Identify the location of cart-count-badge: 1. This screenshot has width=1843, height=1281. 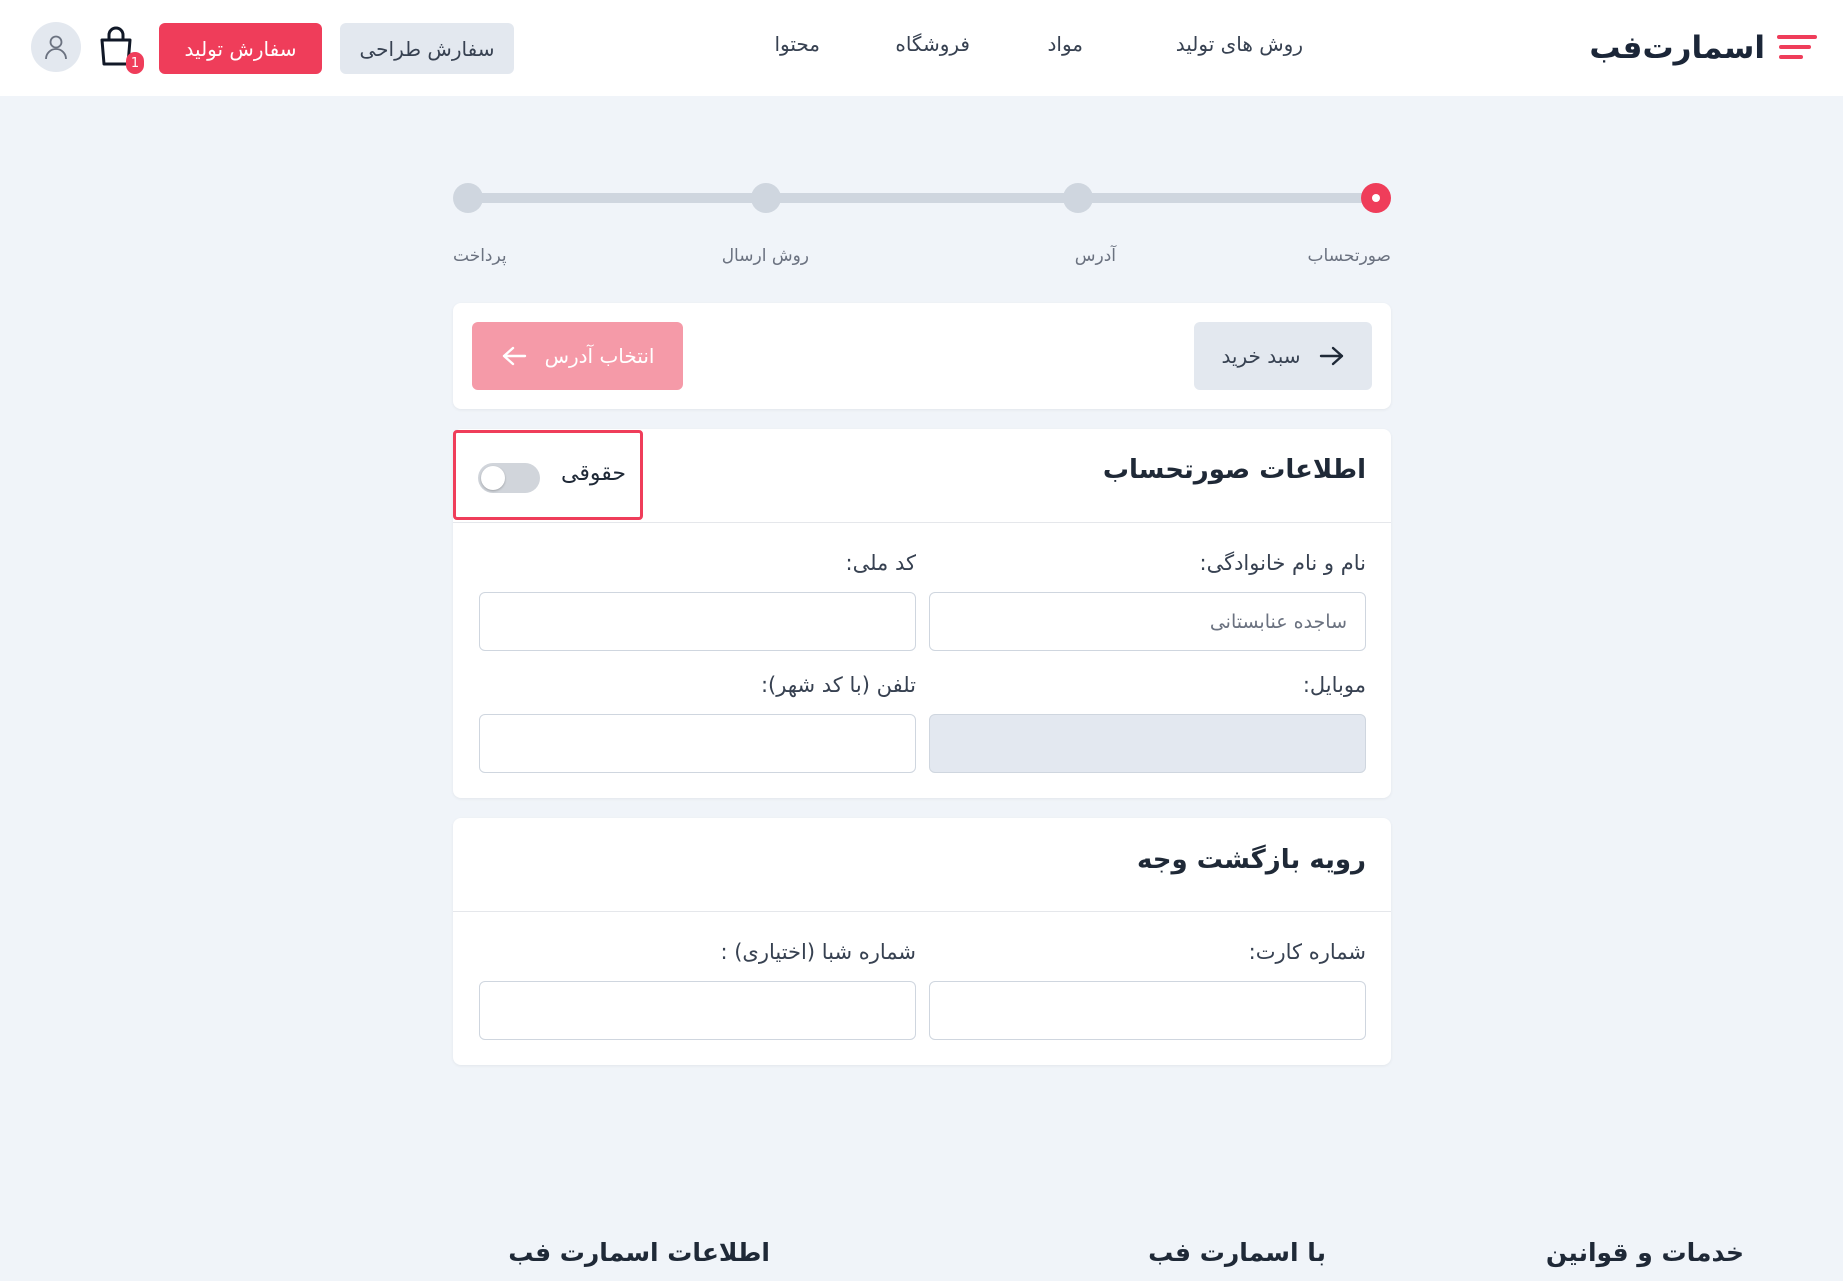
(135, 63).